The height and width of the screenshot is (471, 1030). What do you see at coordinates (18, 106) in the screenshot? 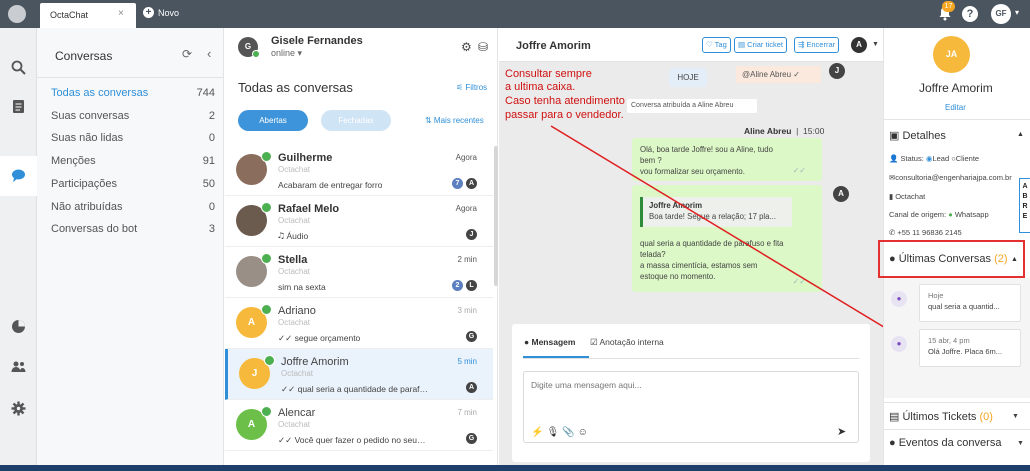
I see `document-icon` at bounding box center [18, 106].